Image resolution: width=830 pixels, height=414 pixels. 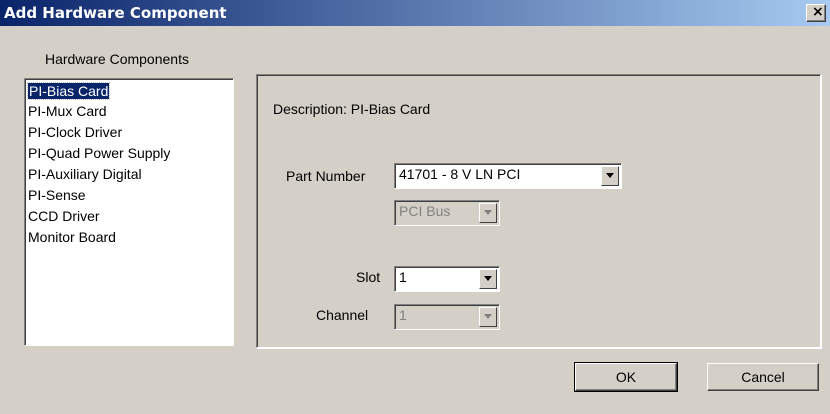 I want to click on slot-label: Slot, so click(x=368, y=277).